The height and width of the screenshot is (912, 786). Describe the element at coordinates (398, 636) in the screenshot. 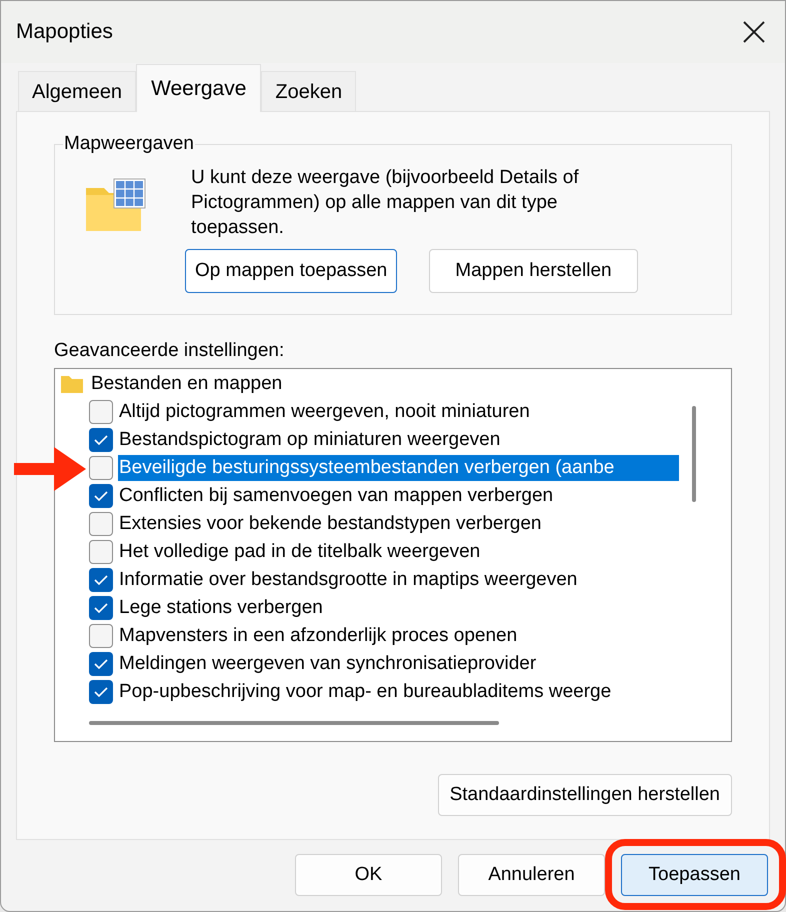

I see `setting-label: Mapvensters in een afzonderlijk proces openen` at that location.